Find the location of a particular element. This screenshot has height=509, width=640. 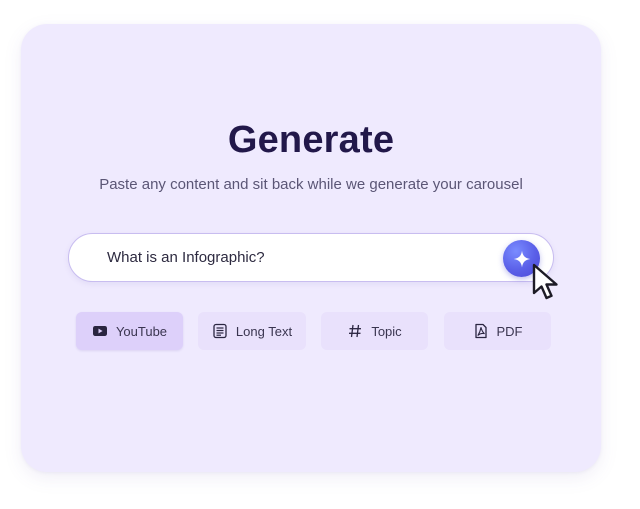

page-title: Generate is located at coordinates (311, 140).